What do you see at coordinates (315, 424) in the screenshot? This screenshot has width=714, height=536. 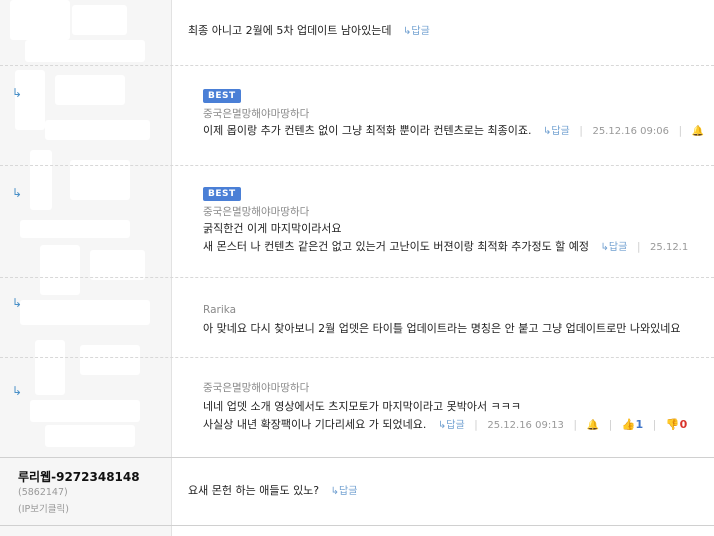 I see `comment-text: 사실상 내년 확장팩이나 기다리세요 가 되었네요.` at bounding box center [315, 424].